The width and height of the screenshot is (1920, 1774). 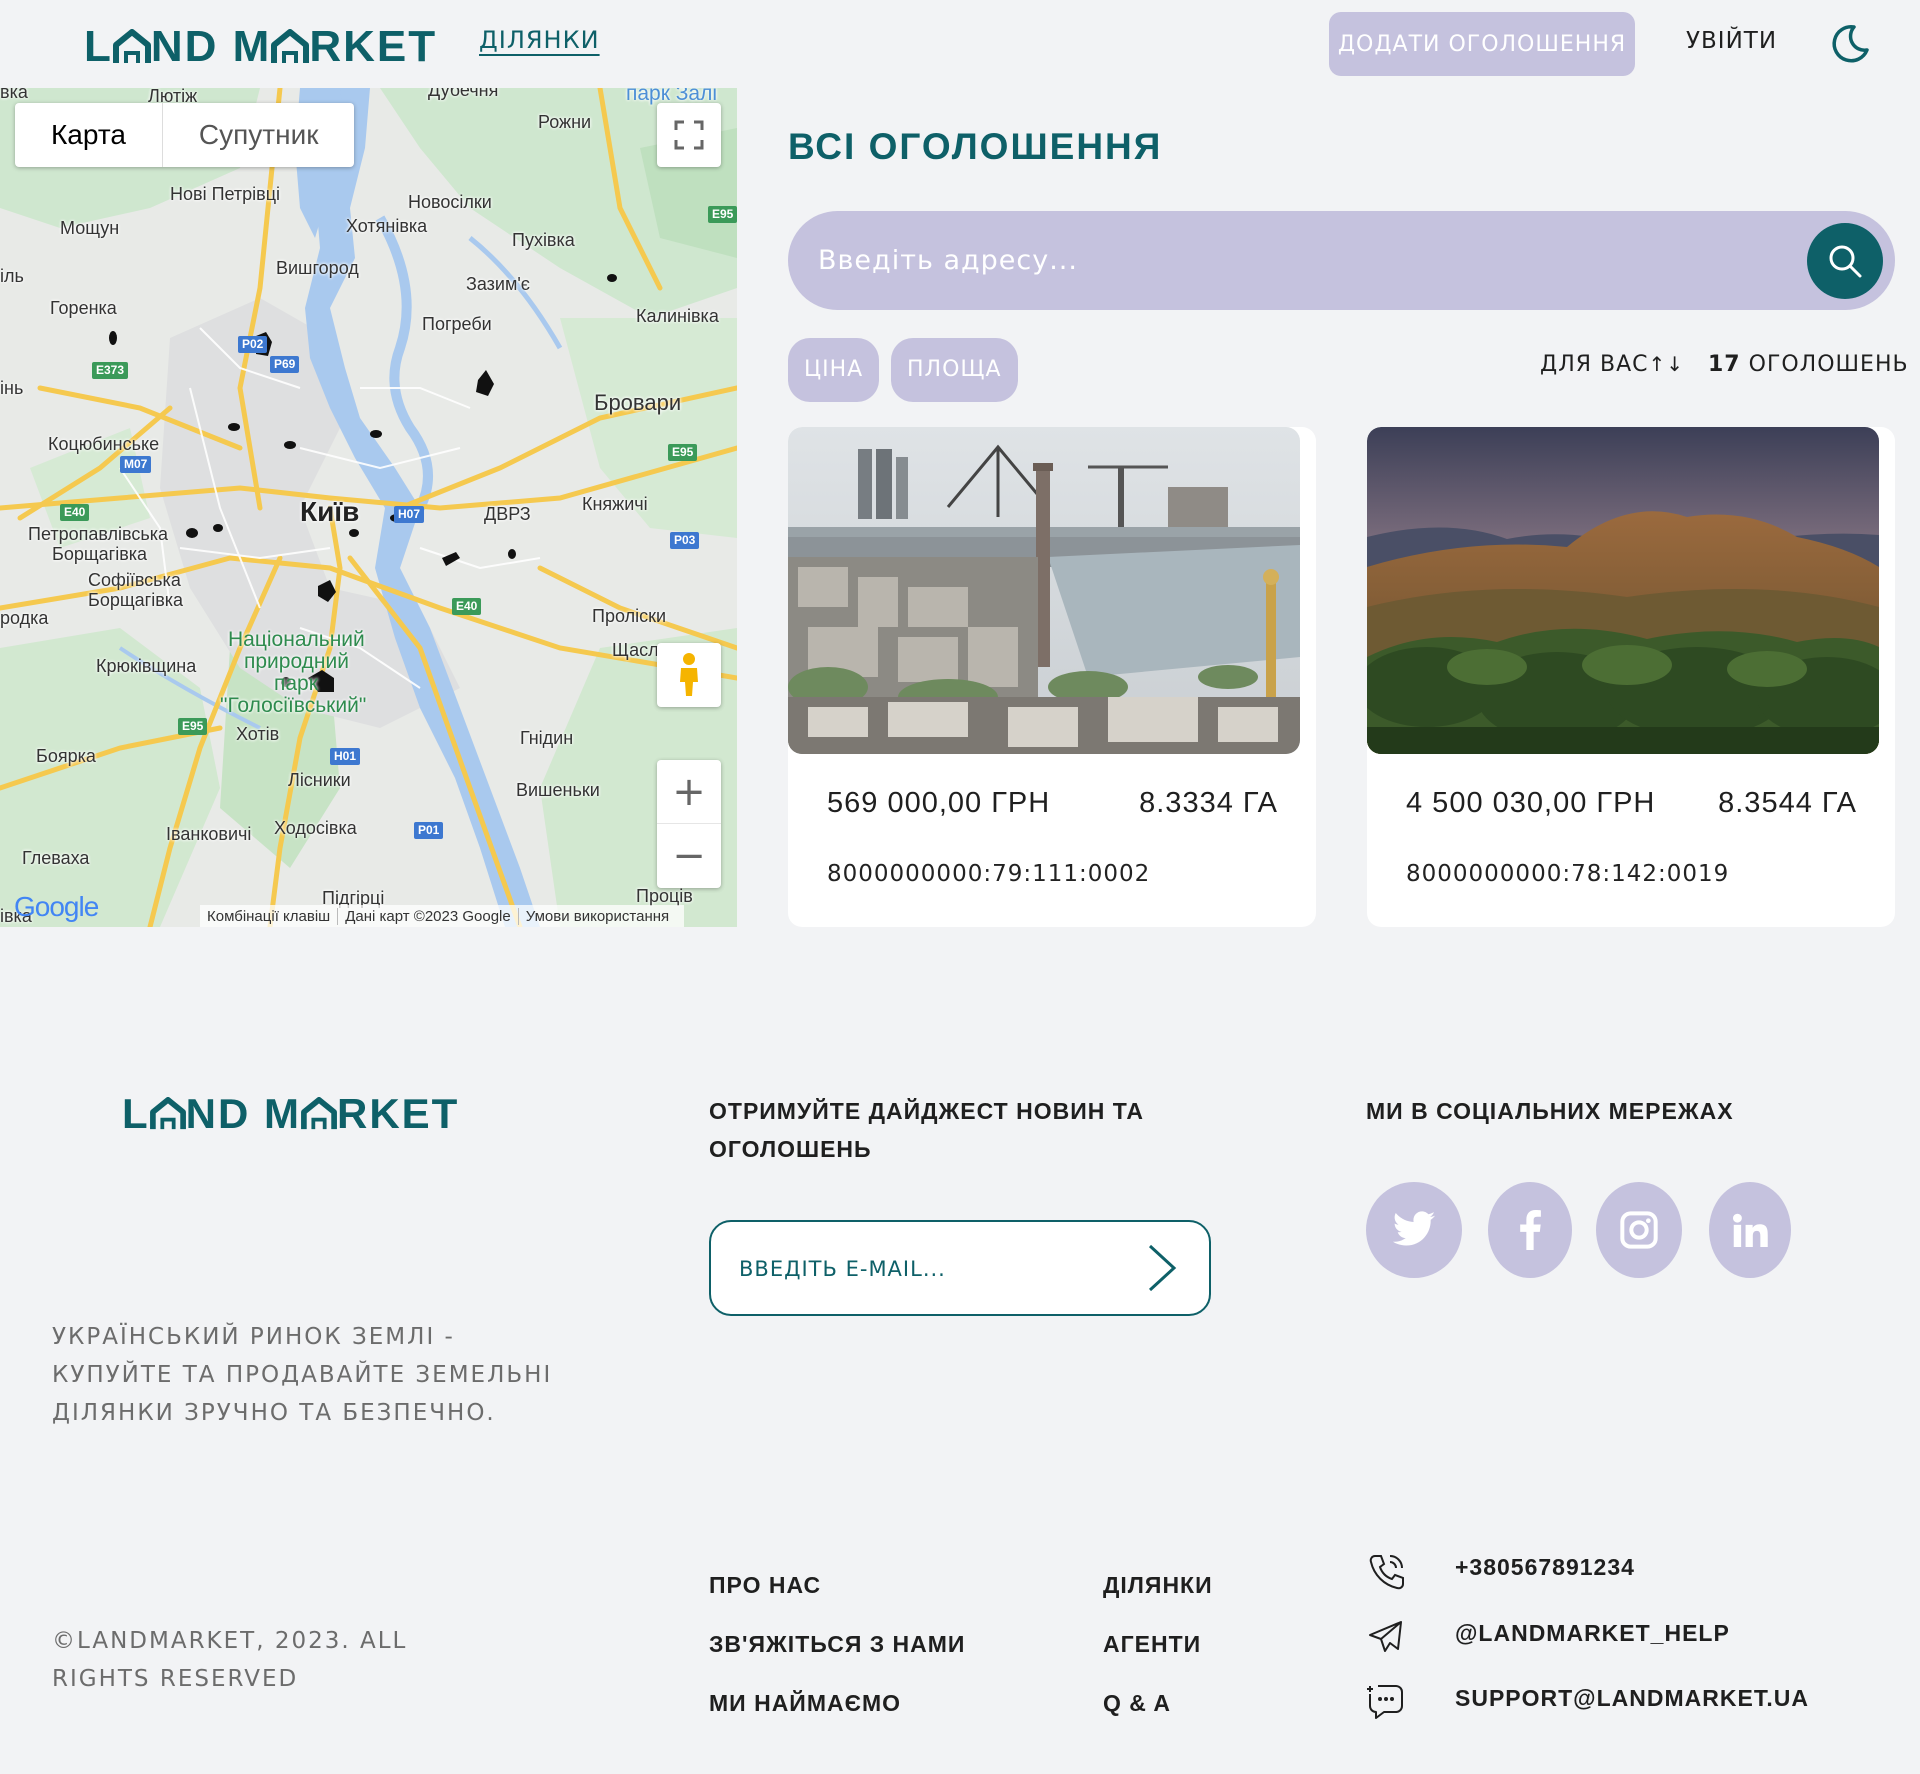 I want to click on map-label: Глеваха, so click(x=56, y=858).